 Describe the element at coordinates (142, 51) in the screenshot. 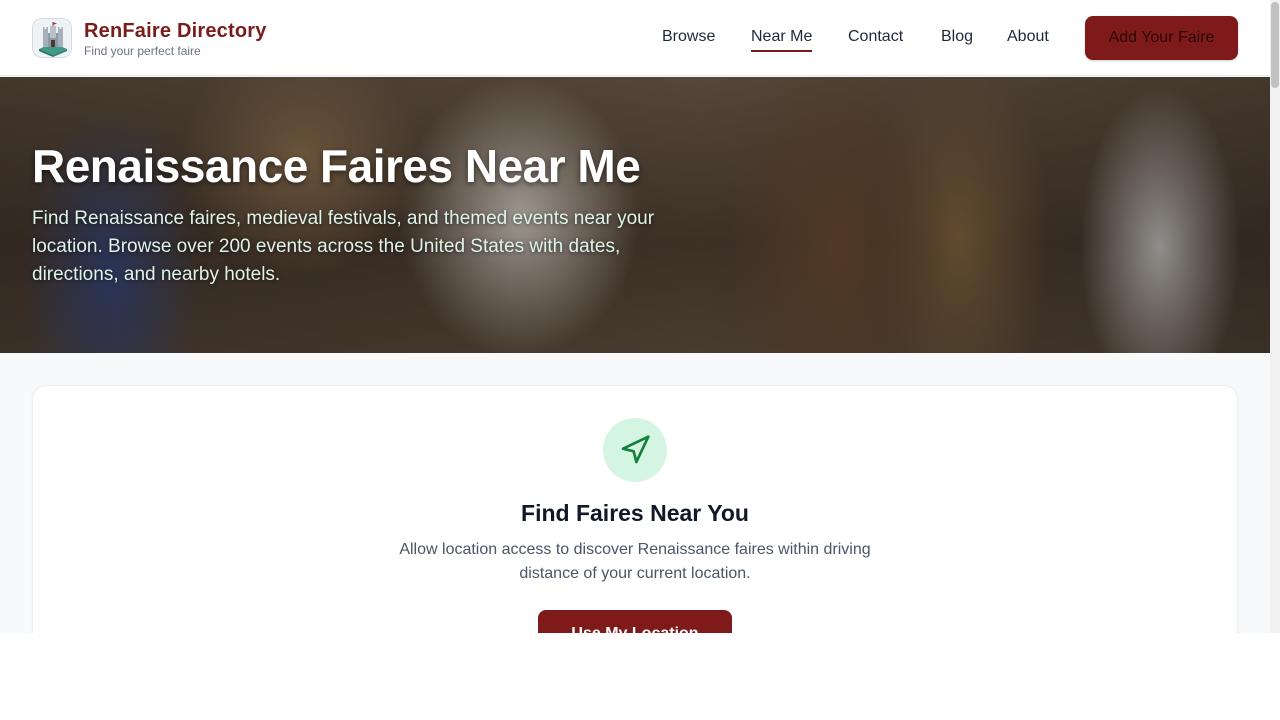

I see `brand-tagline: Find your perfect faire` at that location.